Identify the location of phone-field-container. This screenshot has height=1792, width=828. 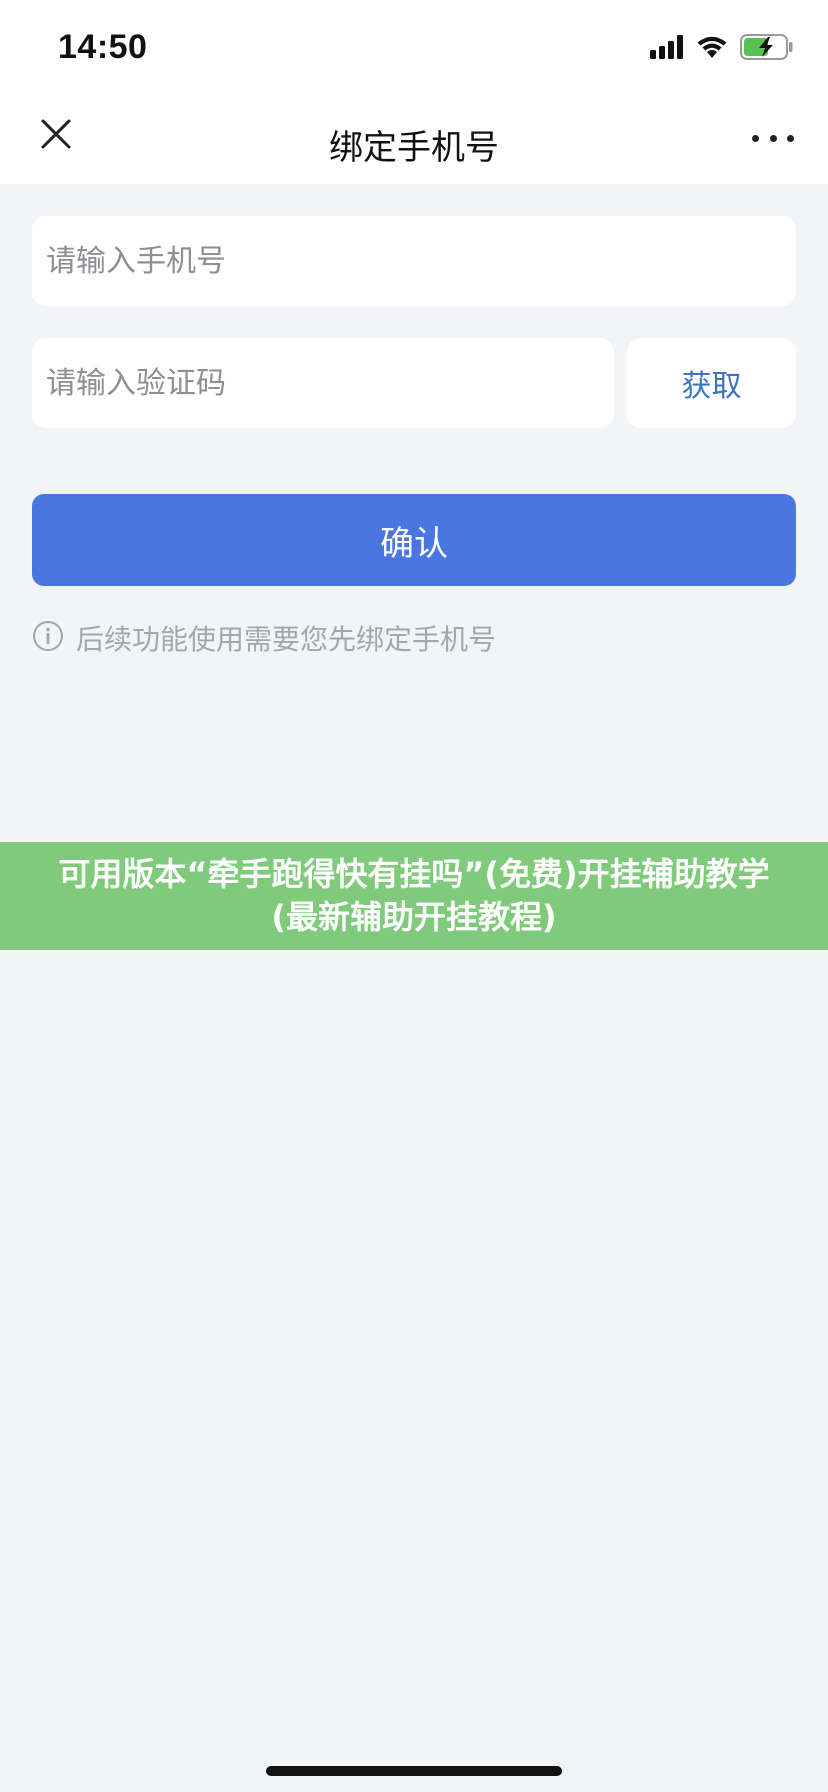
(414, 261).